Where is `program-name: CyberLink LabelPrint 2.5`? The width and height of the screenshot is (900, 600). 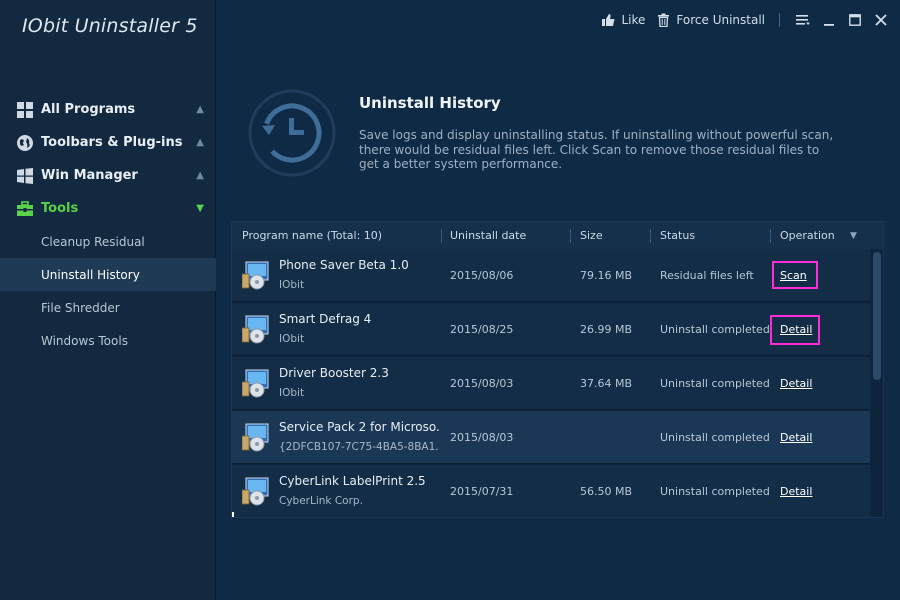
program-name: CyberLink LabelPrint 2.5 is located at coordinates (352, 481).